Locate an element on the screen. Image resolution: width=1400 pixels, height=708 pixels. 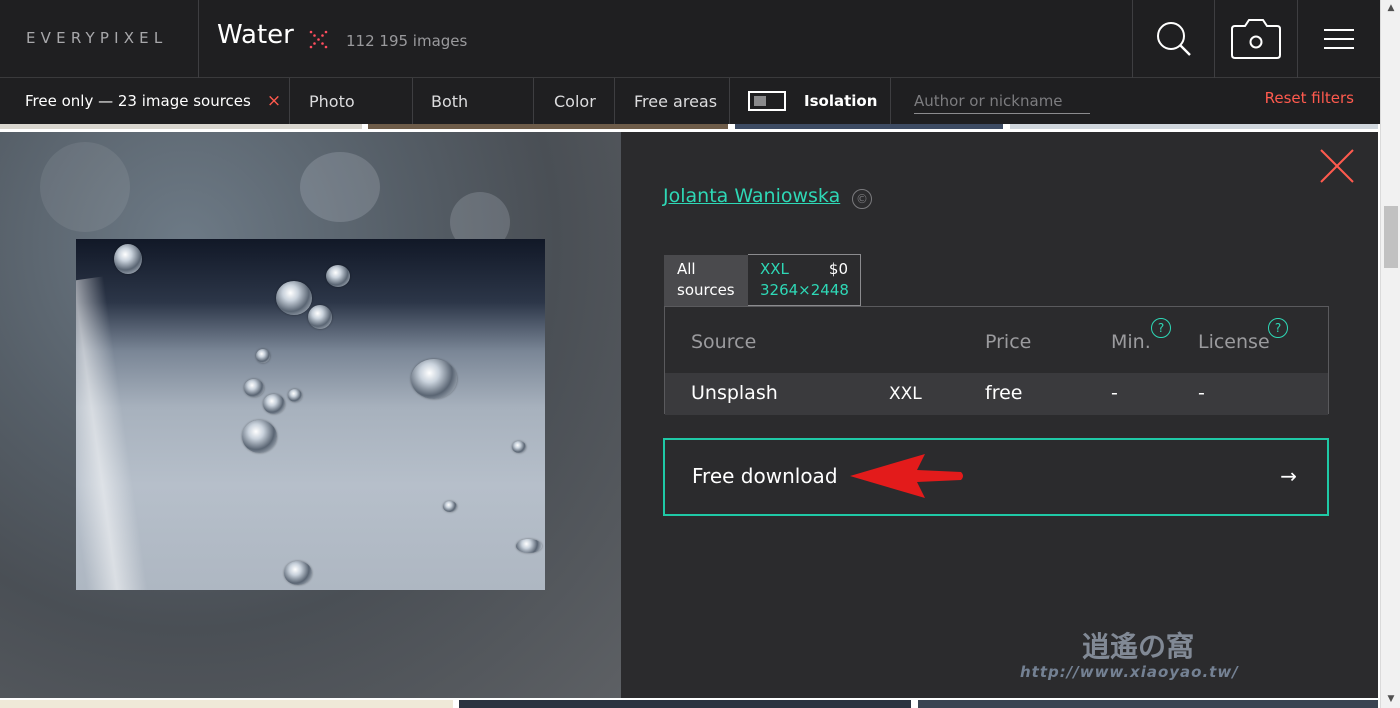
arrow-right-icon: → is located at coordinates (1288, 476).